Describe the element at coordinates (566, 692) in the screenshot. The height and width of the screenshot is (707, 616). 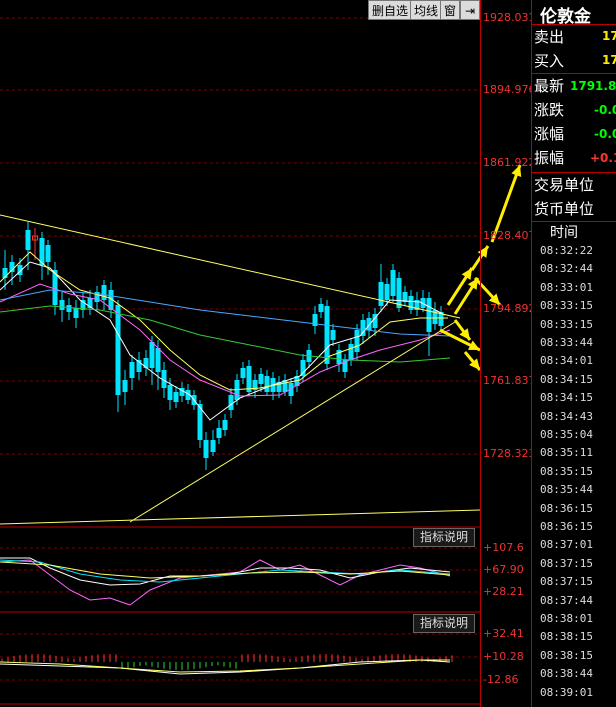
I see `tick-time: 08:39:01` at that location.